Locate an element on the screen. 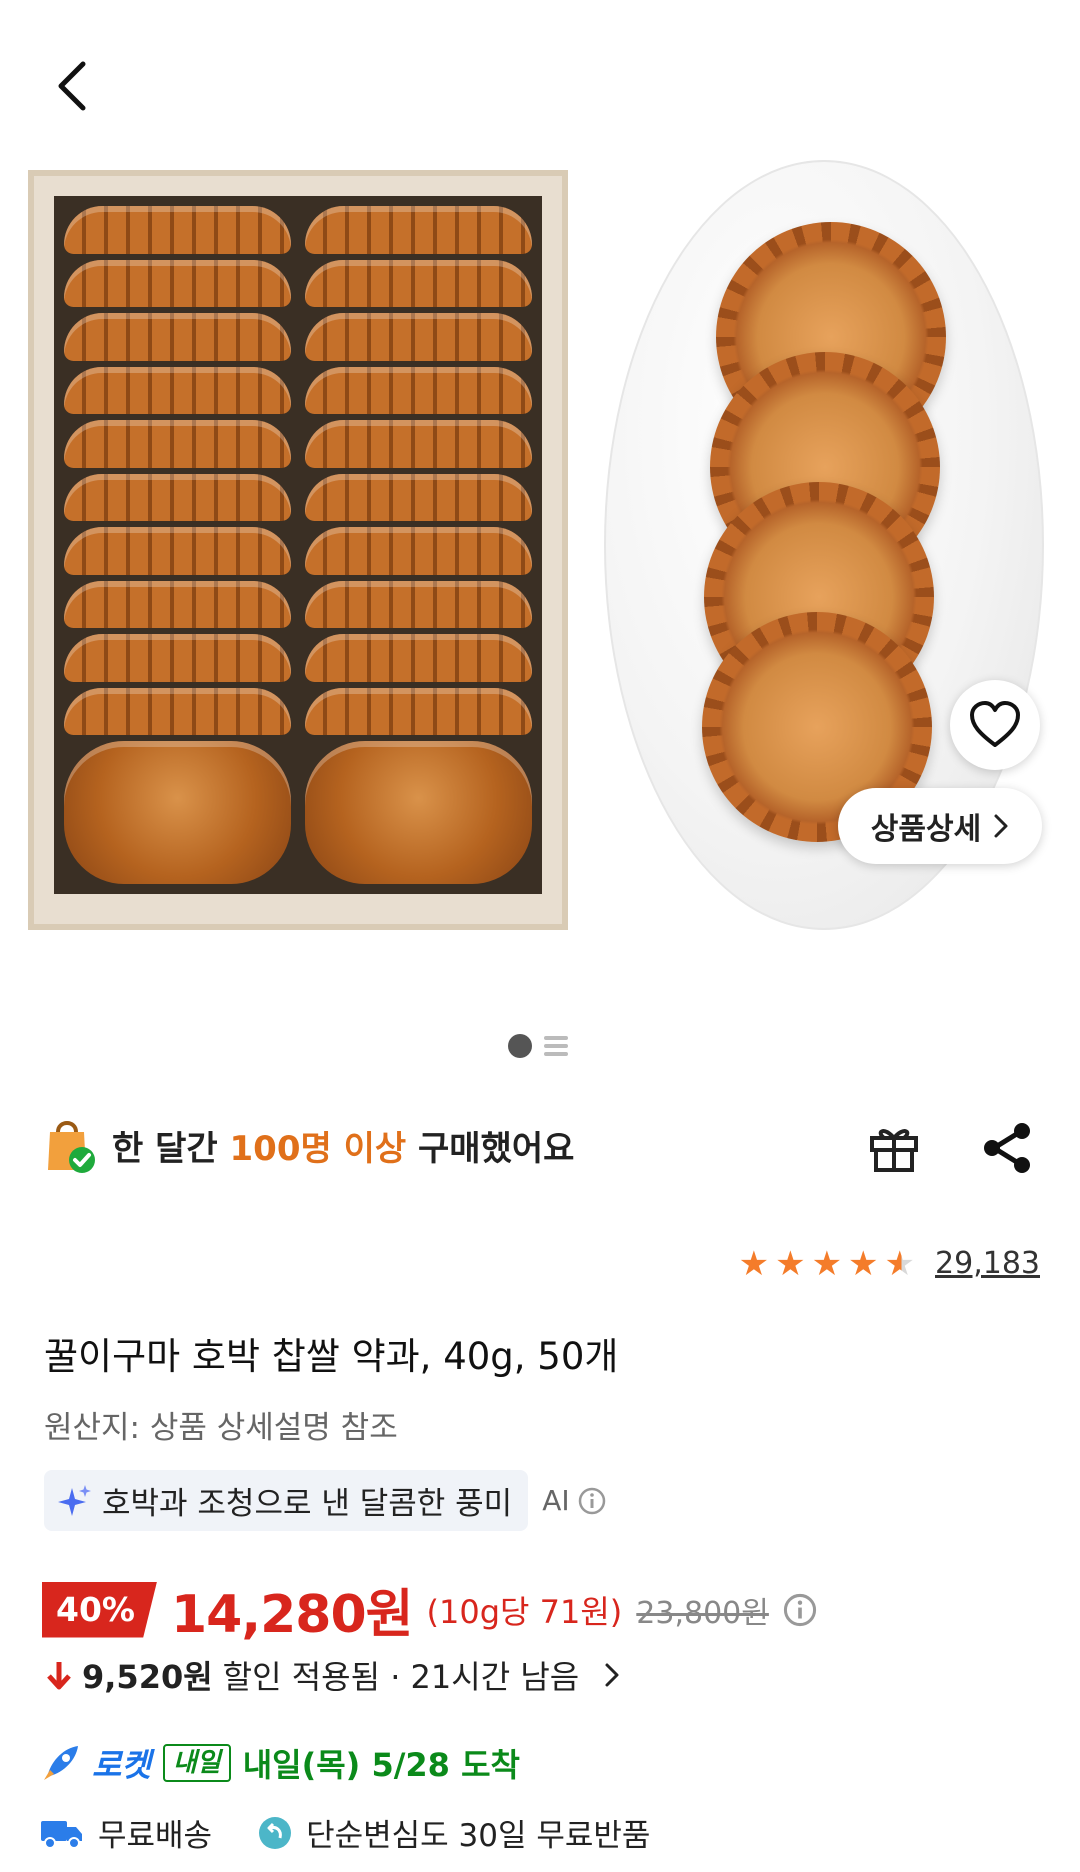 This screenshot has width=1080, height=1872. rocket-delivery-row: 로켓 내일 내일(목) 5/28 도착 is located at coordinates (280, 1763).